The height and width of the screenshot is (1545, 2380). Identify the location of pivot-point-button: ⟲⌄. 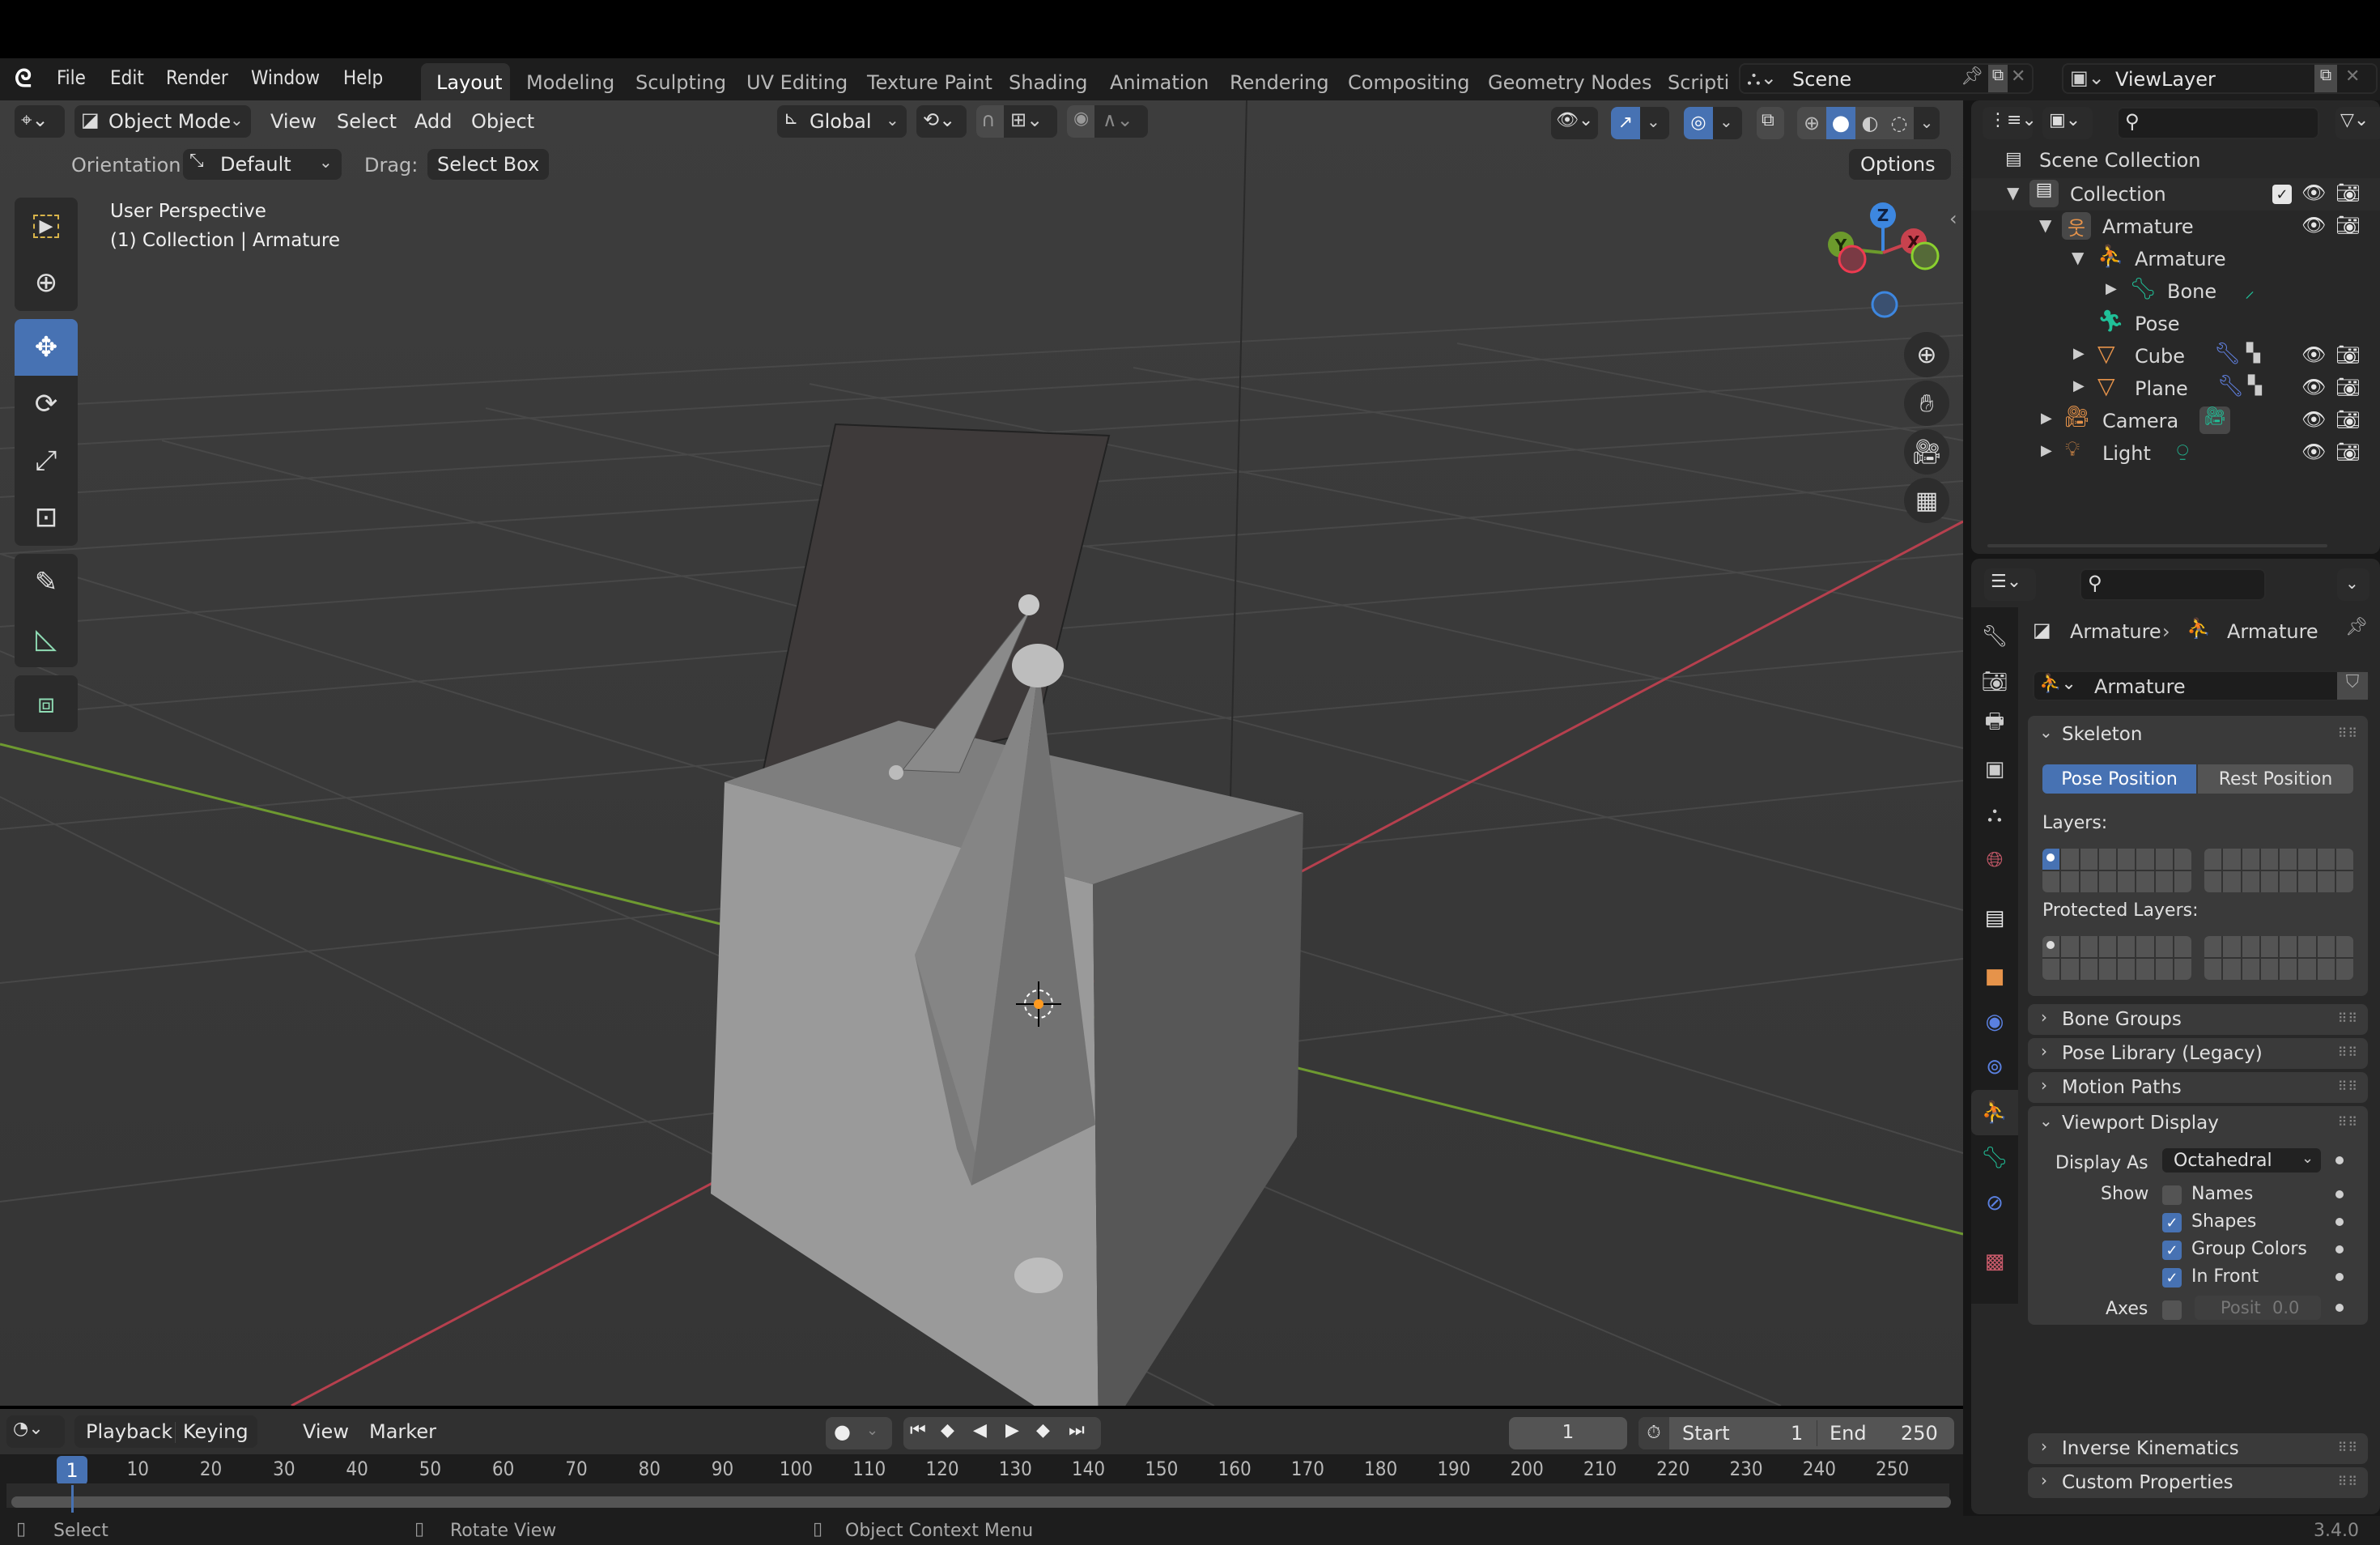
(941, 121).